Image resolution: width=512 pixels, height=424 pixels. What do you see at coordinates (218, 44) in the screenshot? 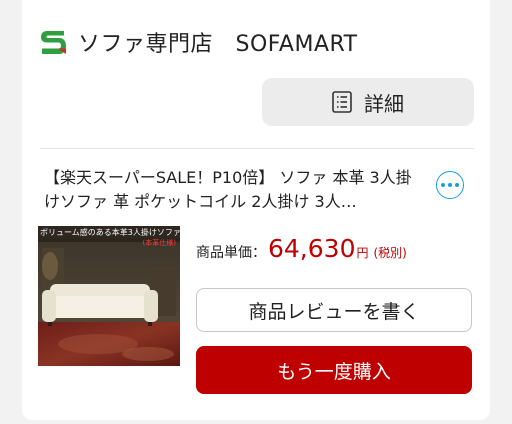
I see `store-name: ソファ専門店 SOFAMART` at bounding box center [218, 44].